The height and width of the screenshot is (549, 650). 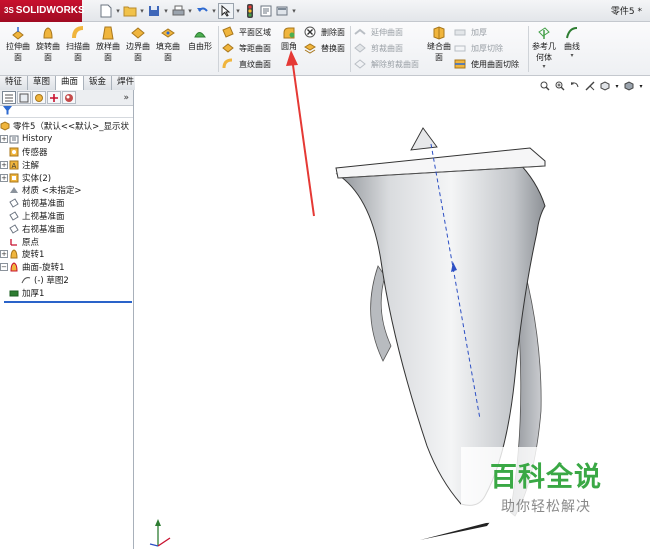 What do you see at coordinates (590, 86) in the screenshot?
I see `section-view-icon` at bounding box center [590, 86].